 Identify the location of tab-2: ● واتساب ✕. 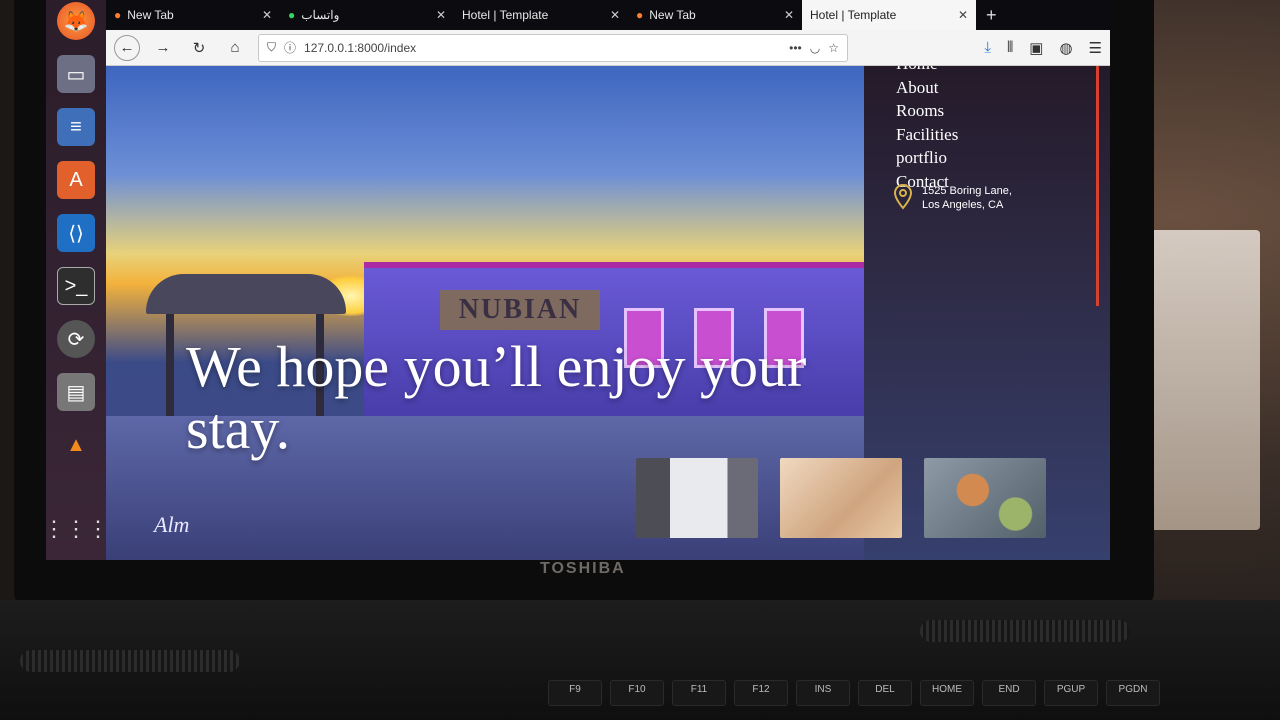
(367, 15).